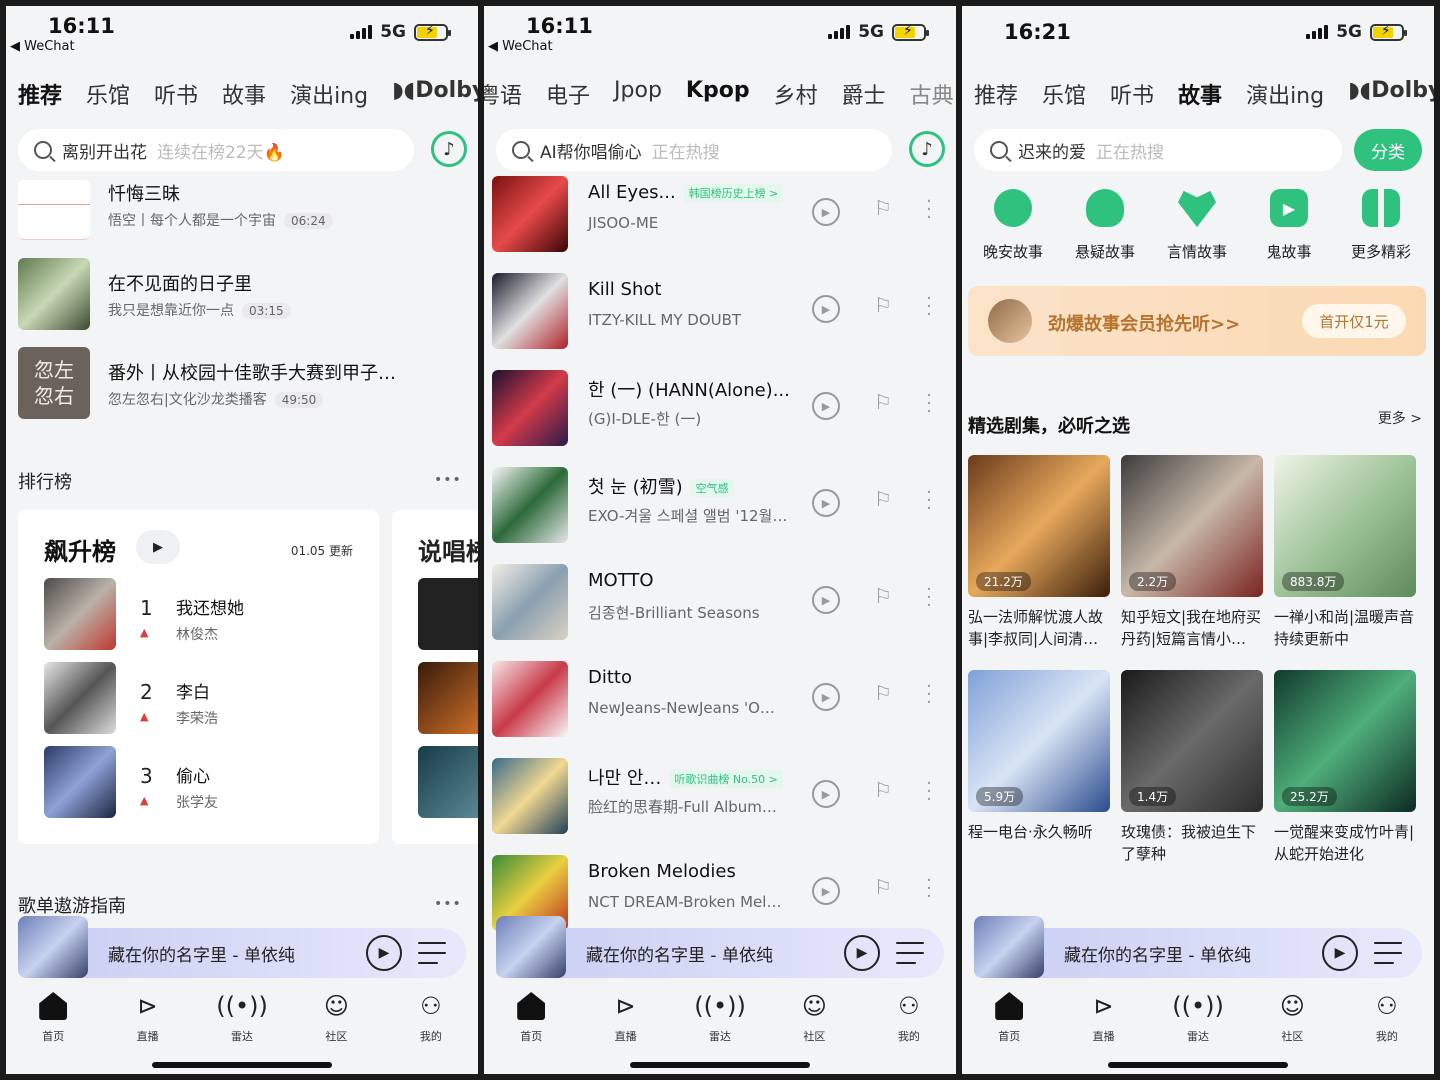  Describe the element at coordinates (720, 415) in the screenshot. I see `song-row: 한 (一) (HANN(Alone)... (G)I-DLE-한 (一) ▶ ⚐ · · ·` at that location.